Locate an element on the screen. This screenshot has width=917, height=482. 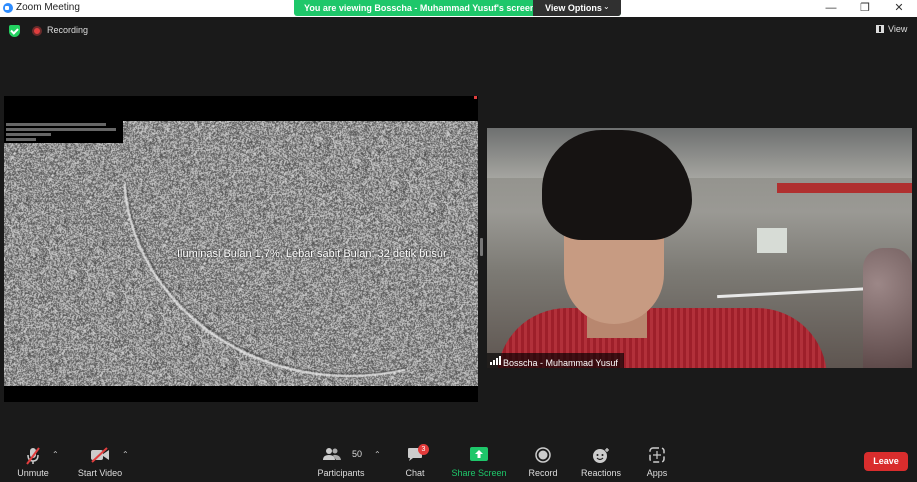
corner-marker is located at coordinates (475, 97).